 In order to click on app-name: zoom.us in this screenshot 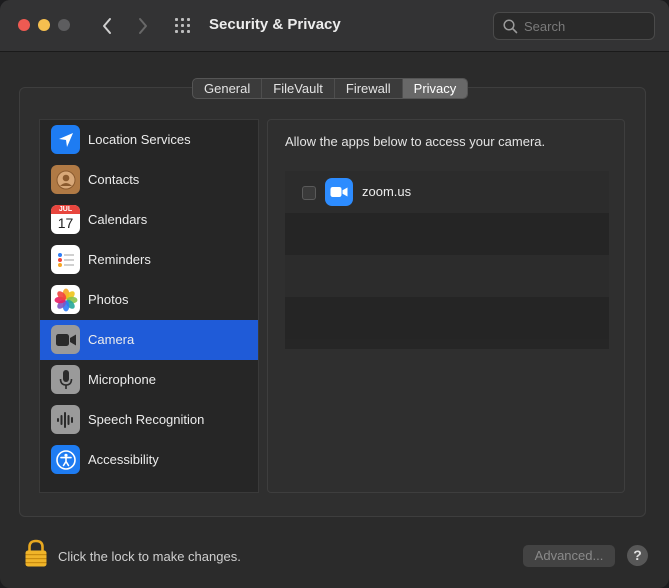, I will do `click(387, 191)`.